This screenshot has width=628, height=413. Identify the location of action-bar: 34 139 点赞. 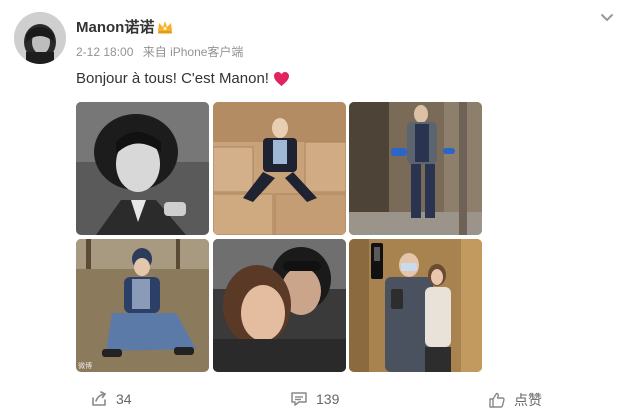
(314, 398).